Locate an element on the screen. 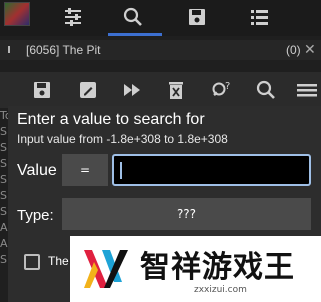 This screenshot has height=302, width=321. edit-icon is located at coordinates (88, 90).